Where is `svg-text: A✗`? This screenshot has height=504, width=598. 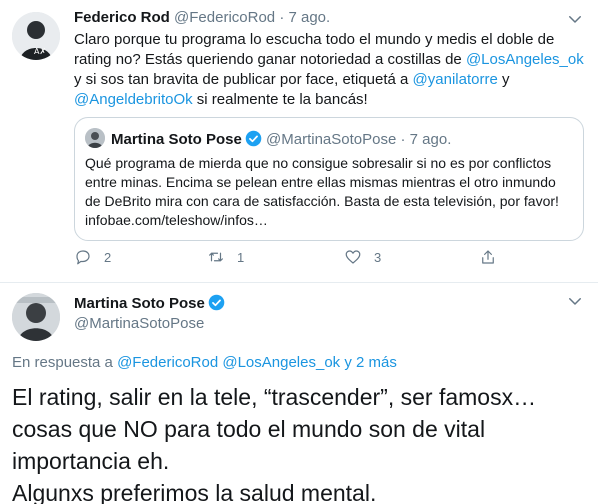 svg-text: A✗ is located at coordinates (40, 51).